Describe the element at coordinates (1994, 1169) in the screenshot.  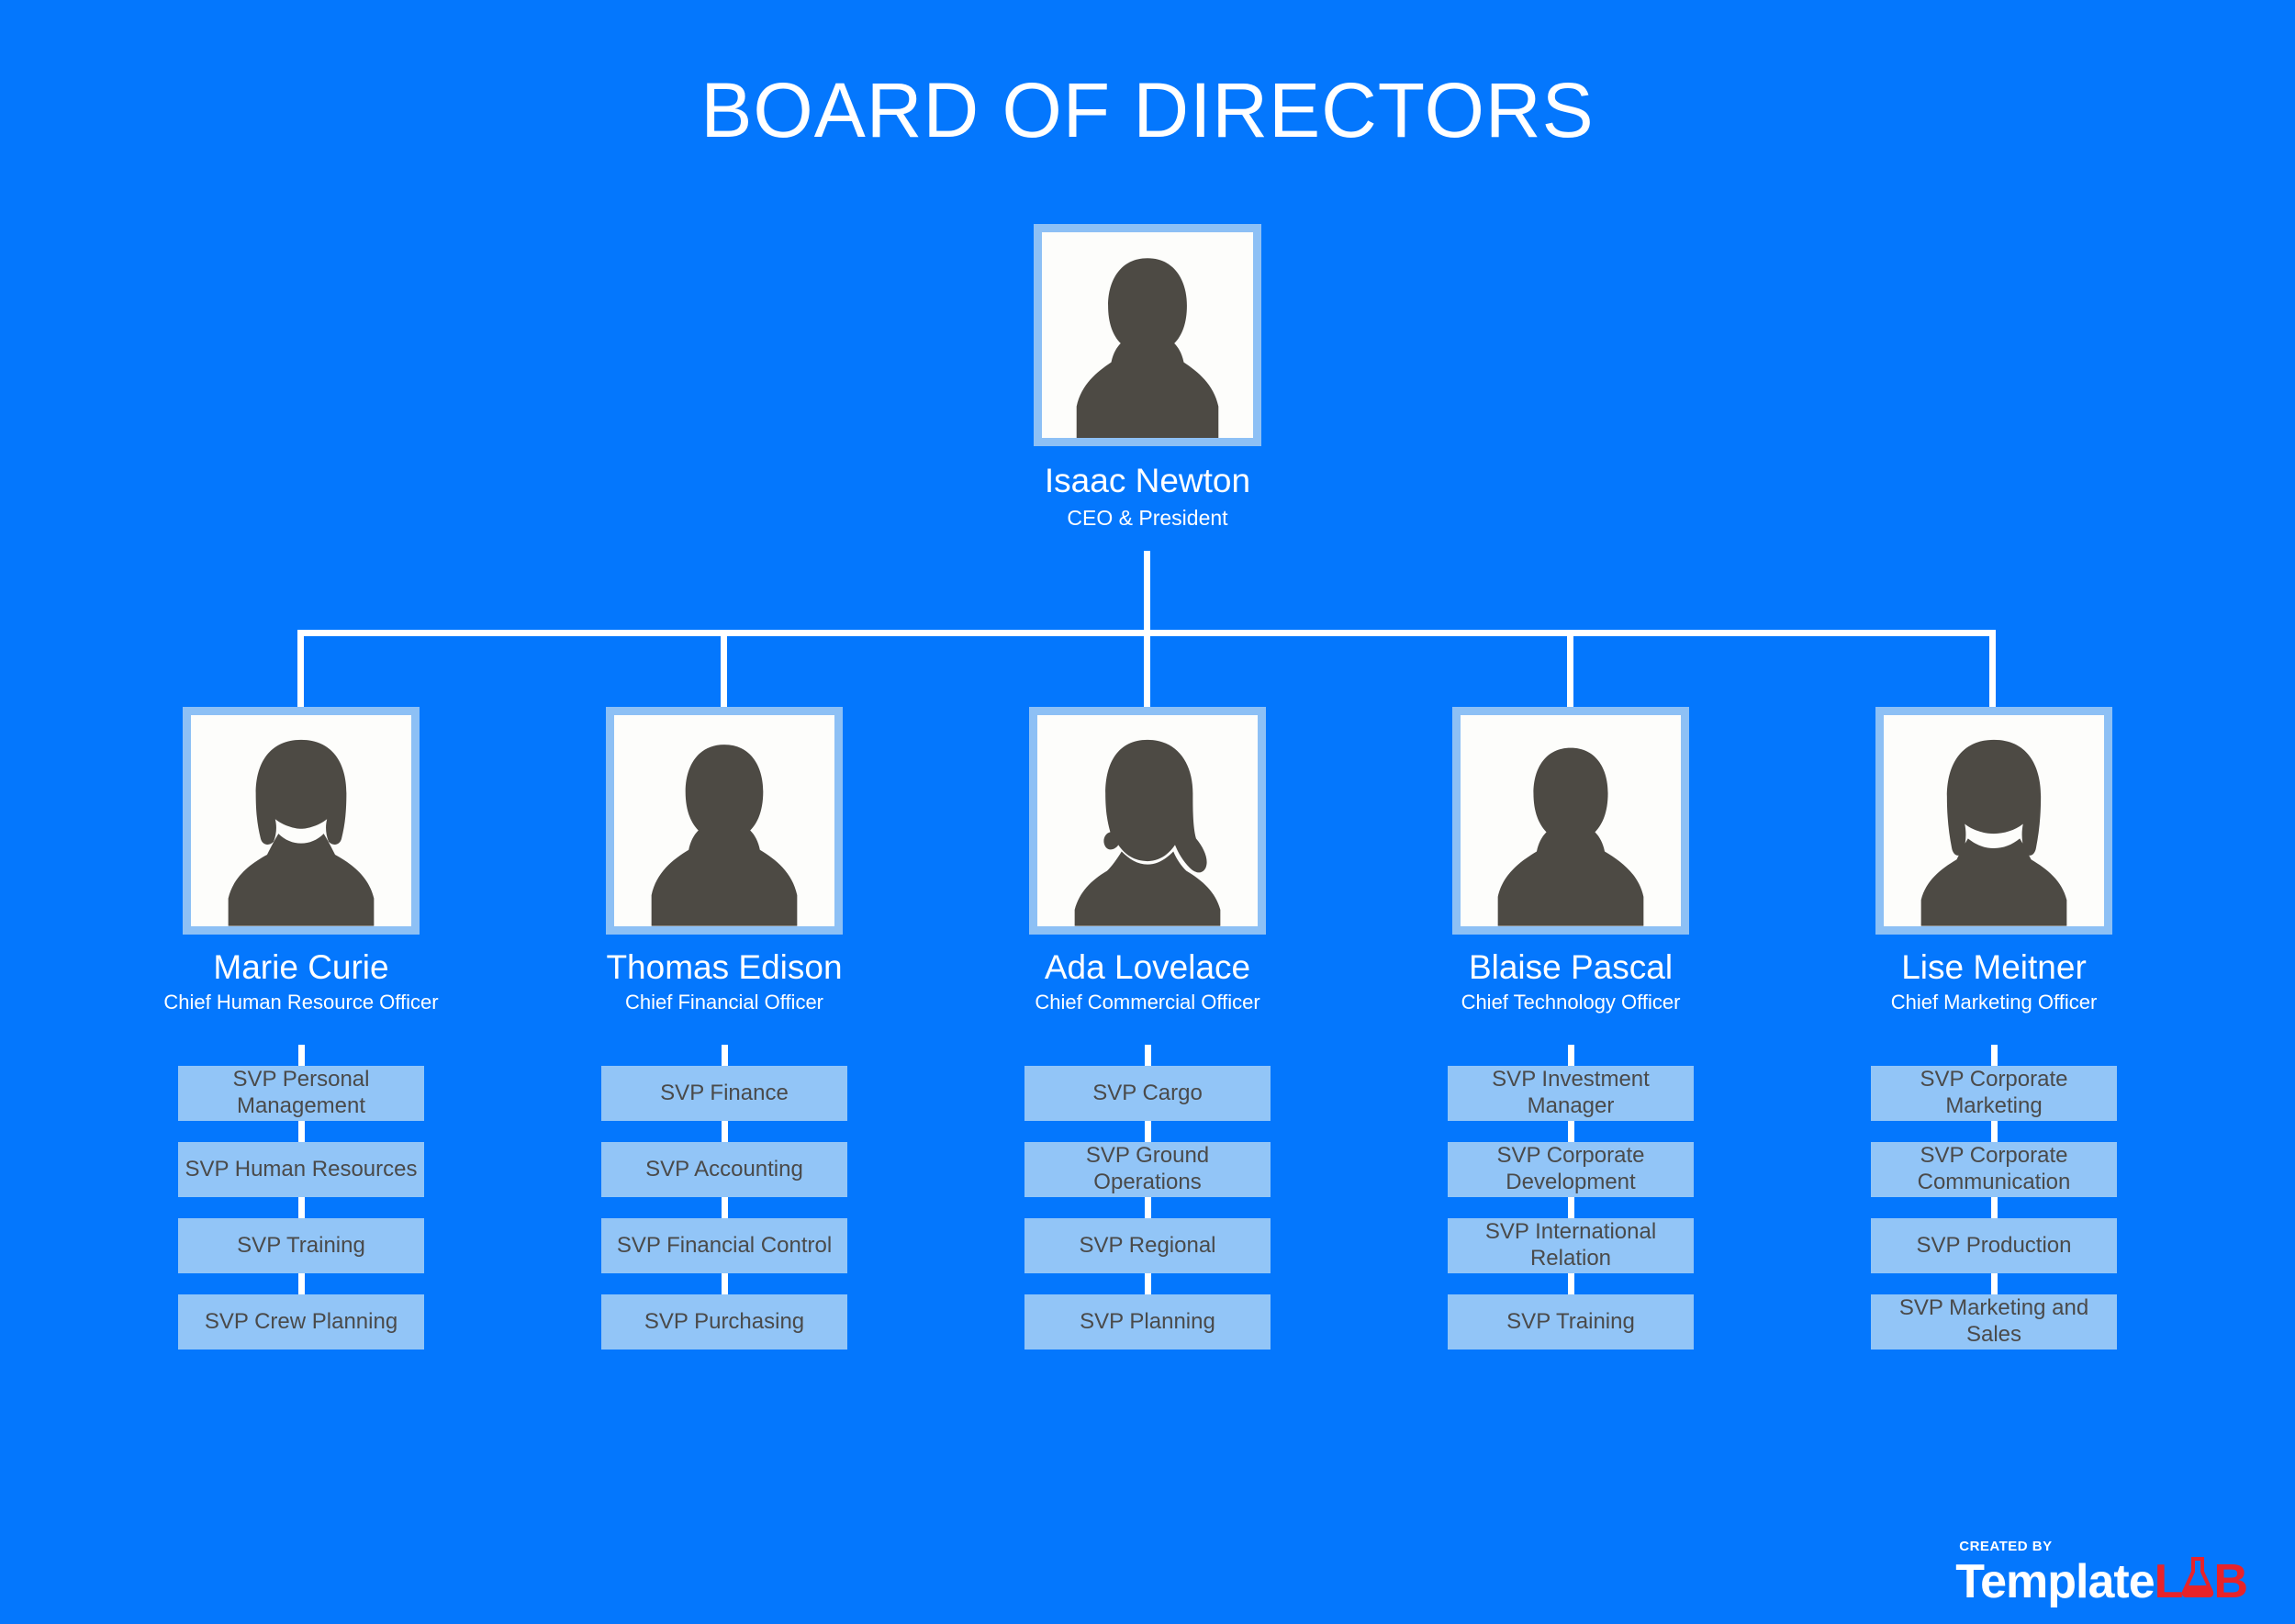
I see `report-box: SVP Corporate Communication` at that location.